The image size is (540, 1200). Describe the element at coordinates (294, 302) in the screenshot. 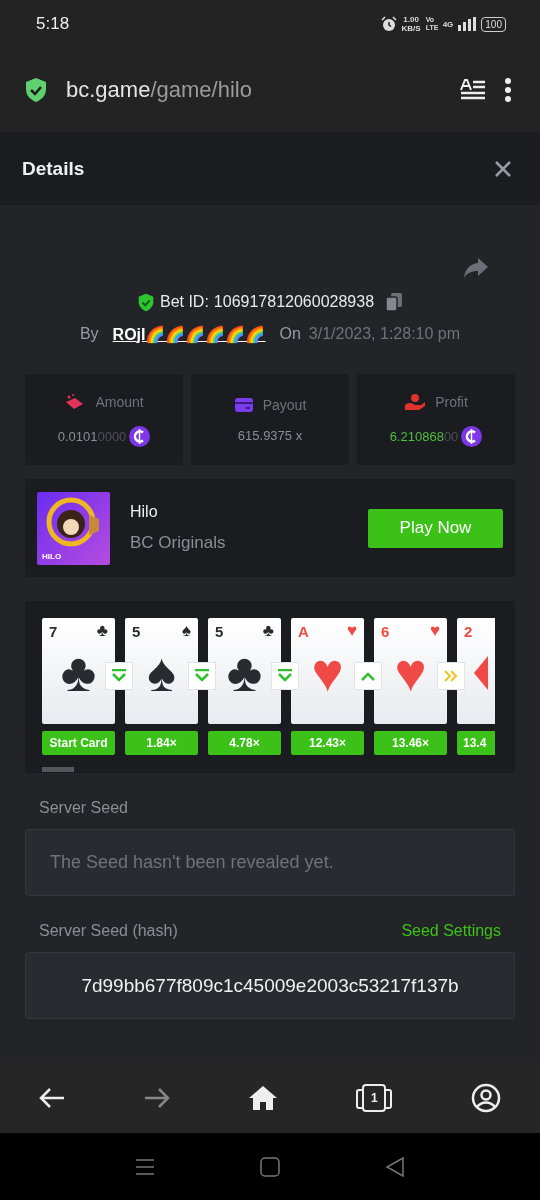

I see `bet-id: 106917812060028938` at that location.